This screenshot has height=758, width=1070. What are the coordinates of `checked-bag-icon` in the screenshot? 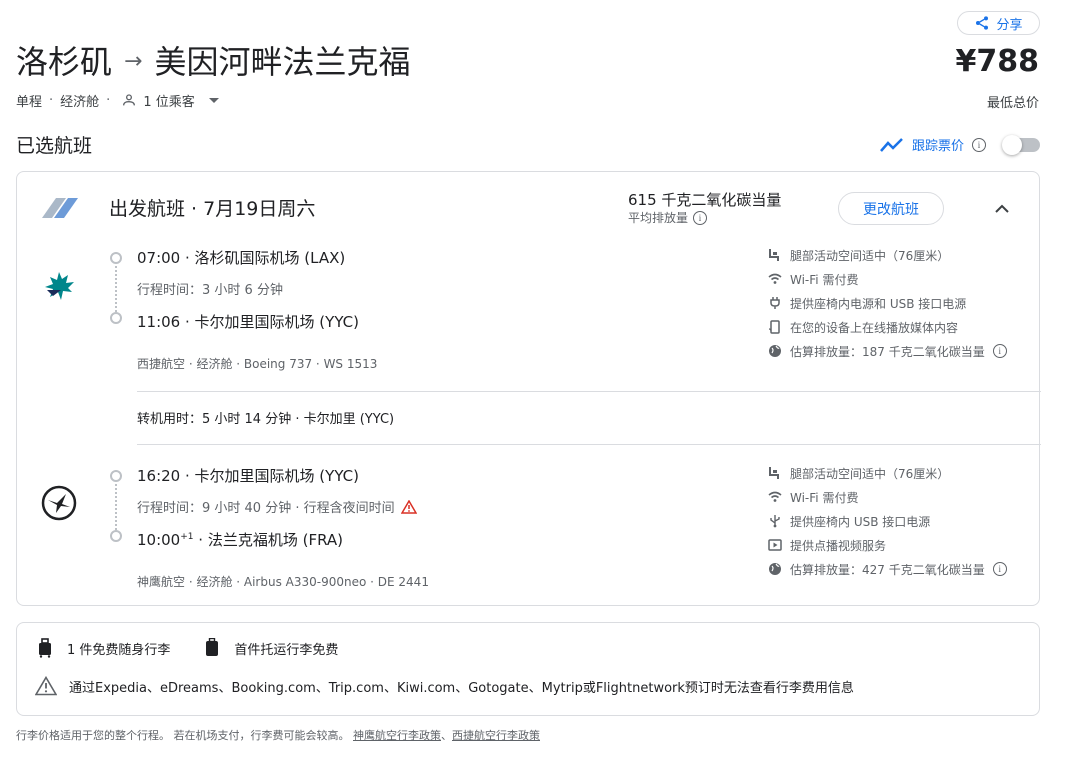 It's located at (212, 647).